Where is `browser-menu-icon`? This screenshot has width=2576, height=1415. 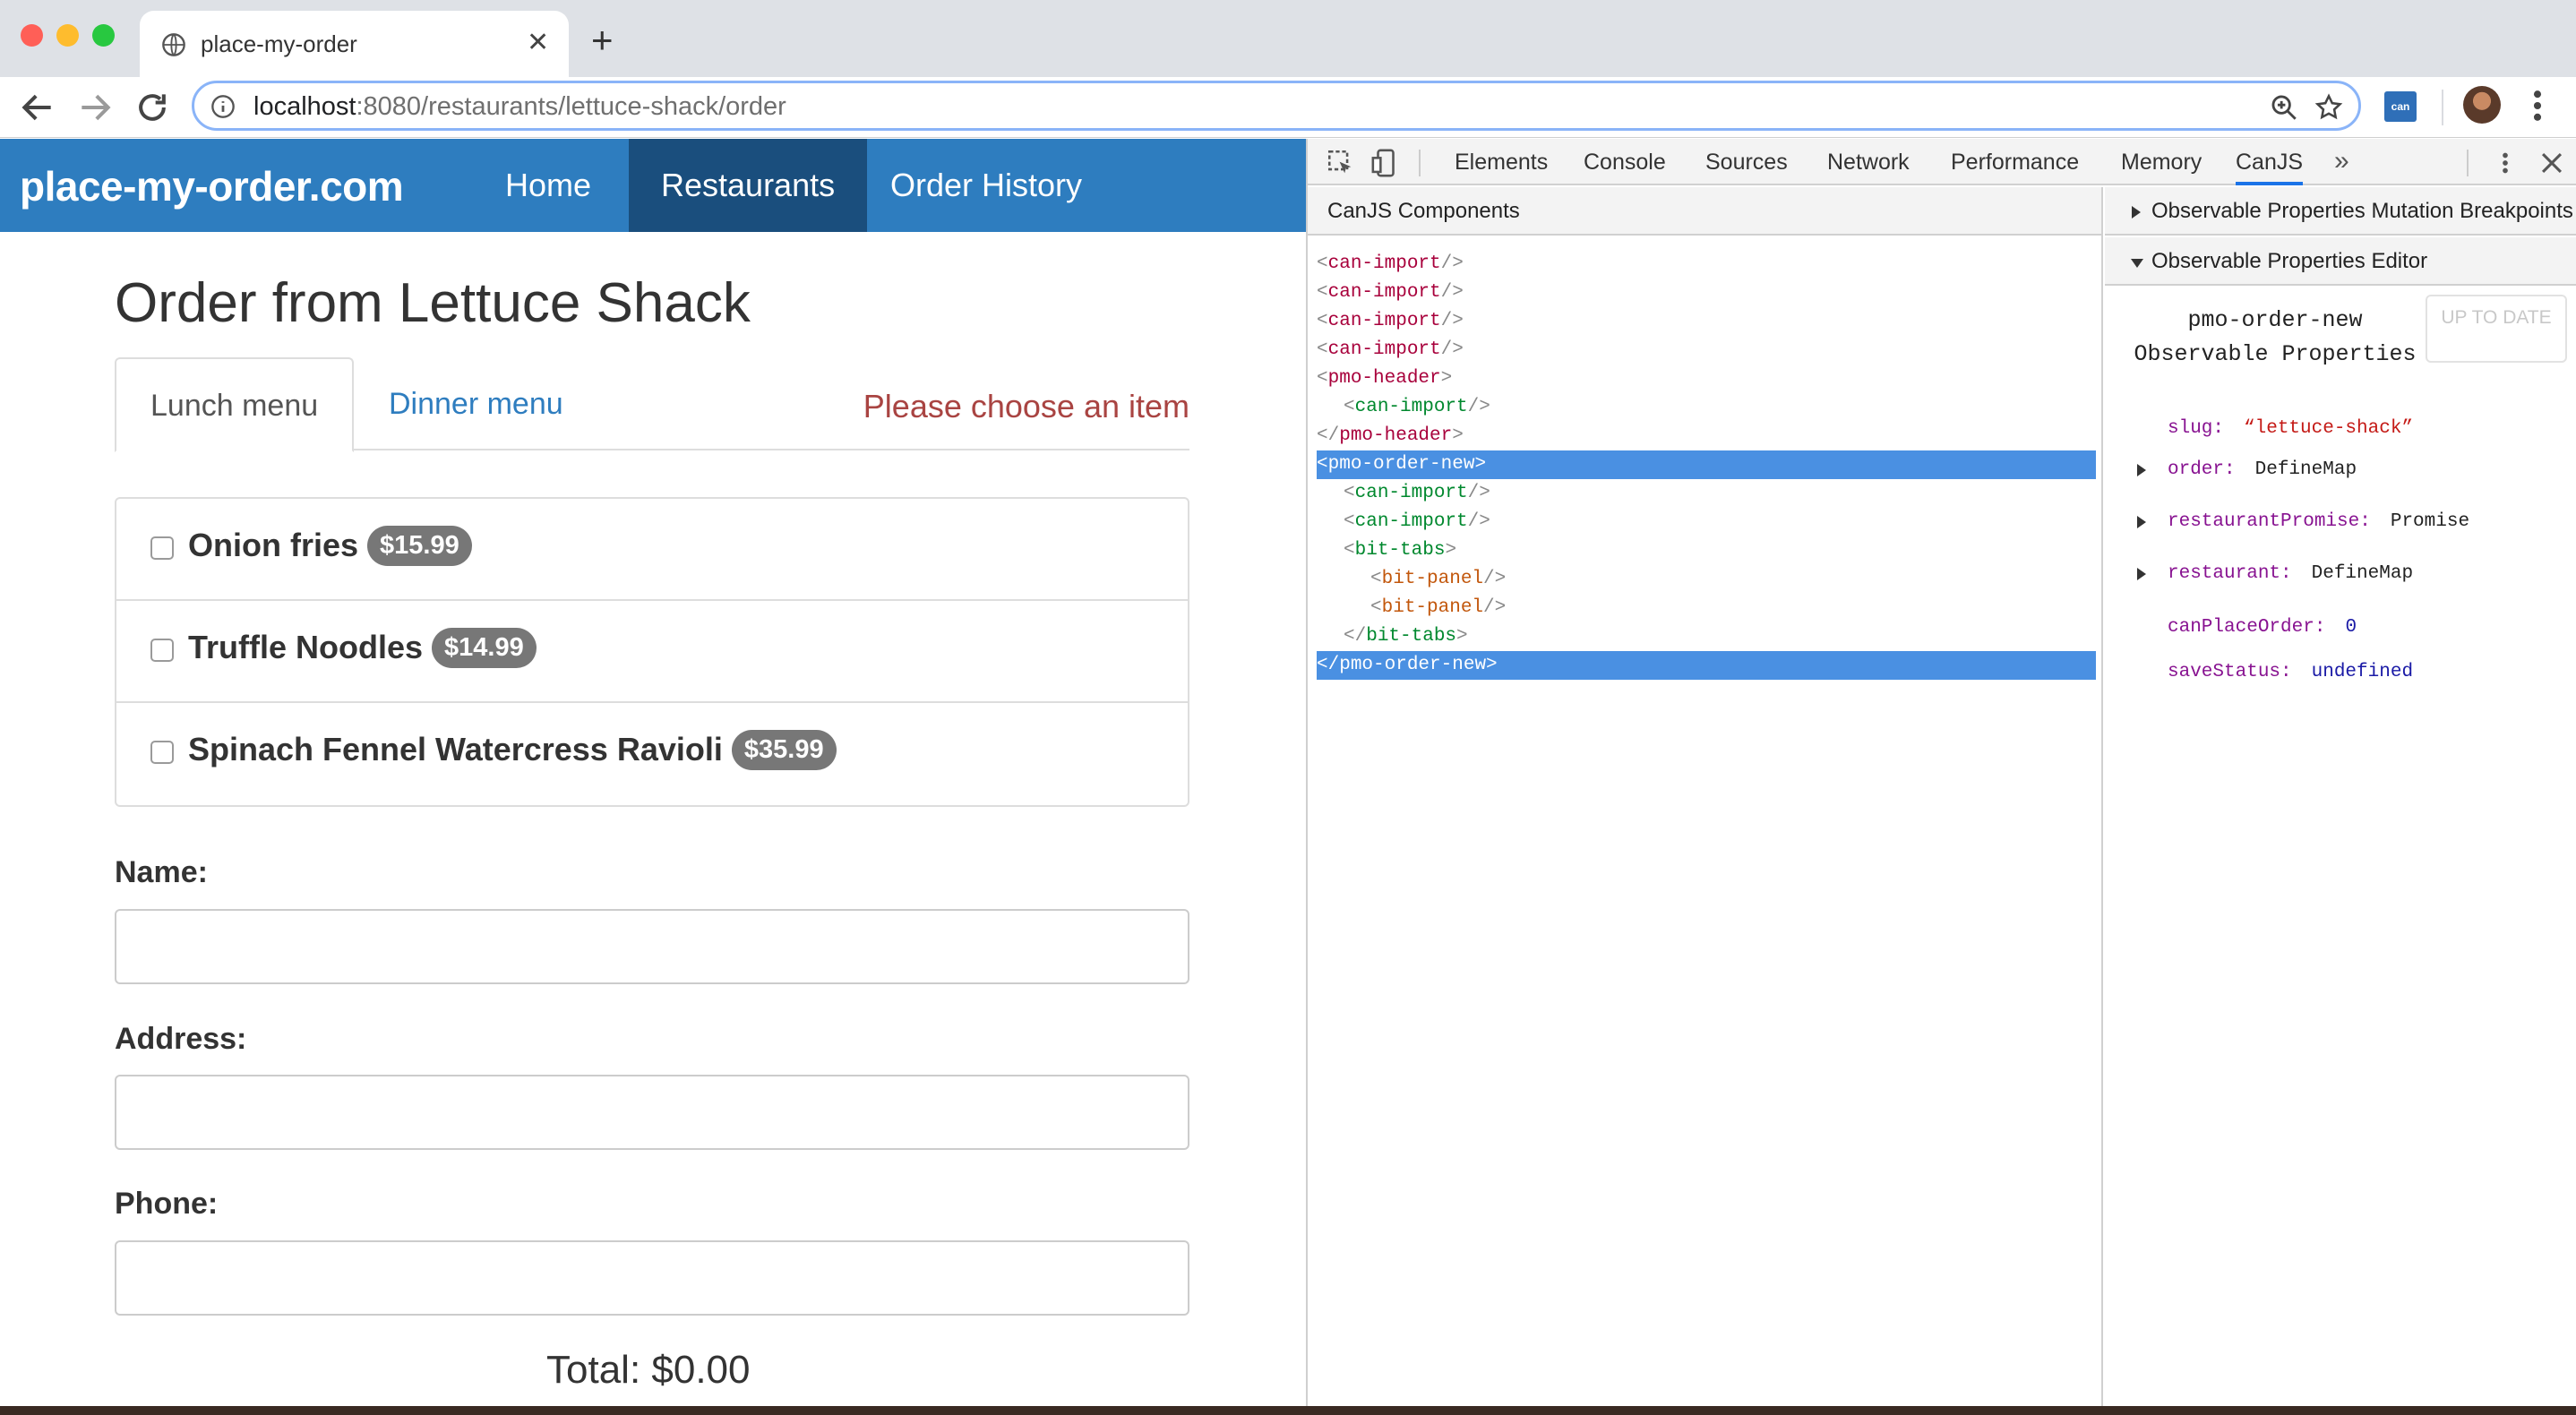
browser-menu-icon is located at coordinates (2537, 105).